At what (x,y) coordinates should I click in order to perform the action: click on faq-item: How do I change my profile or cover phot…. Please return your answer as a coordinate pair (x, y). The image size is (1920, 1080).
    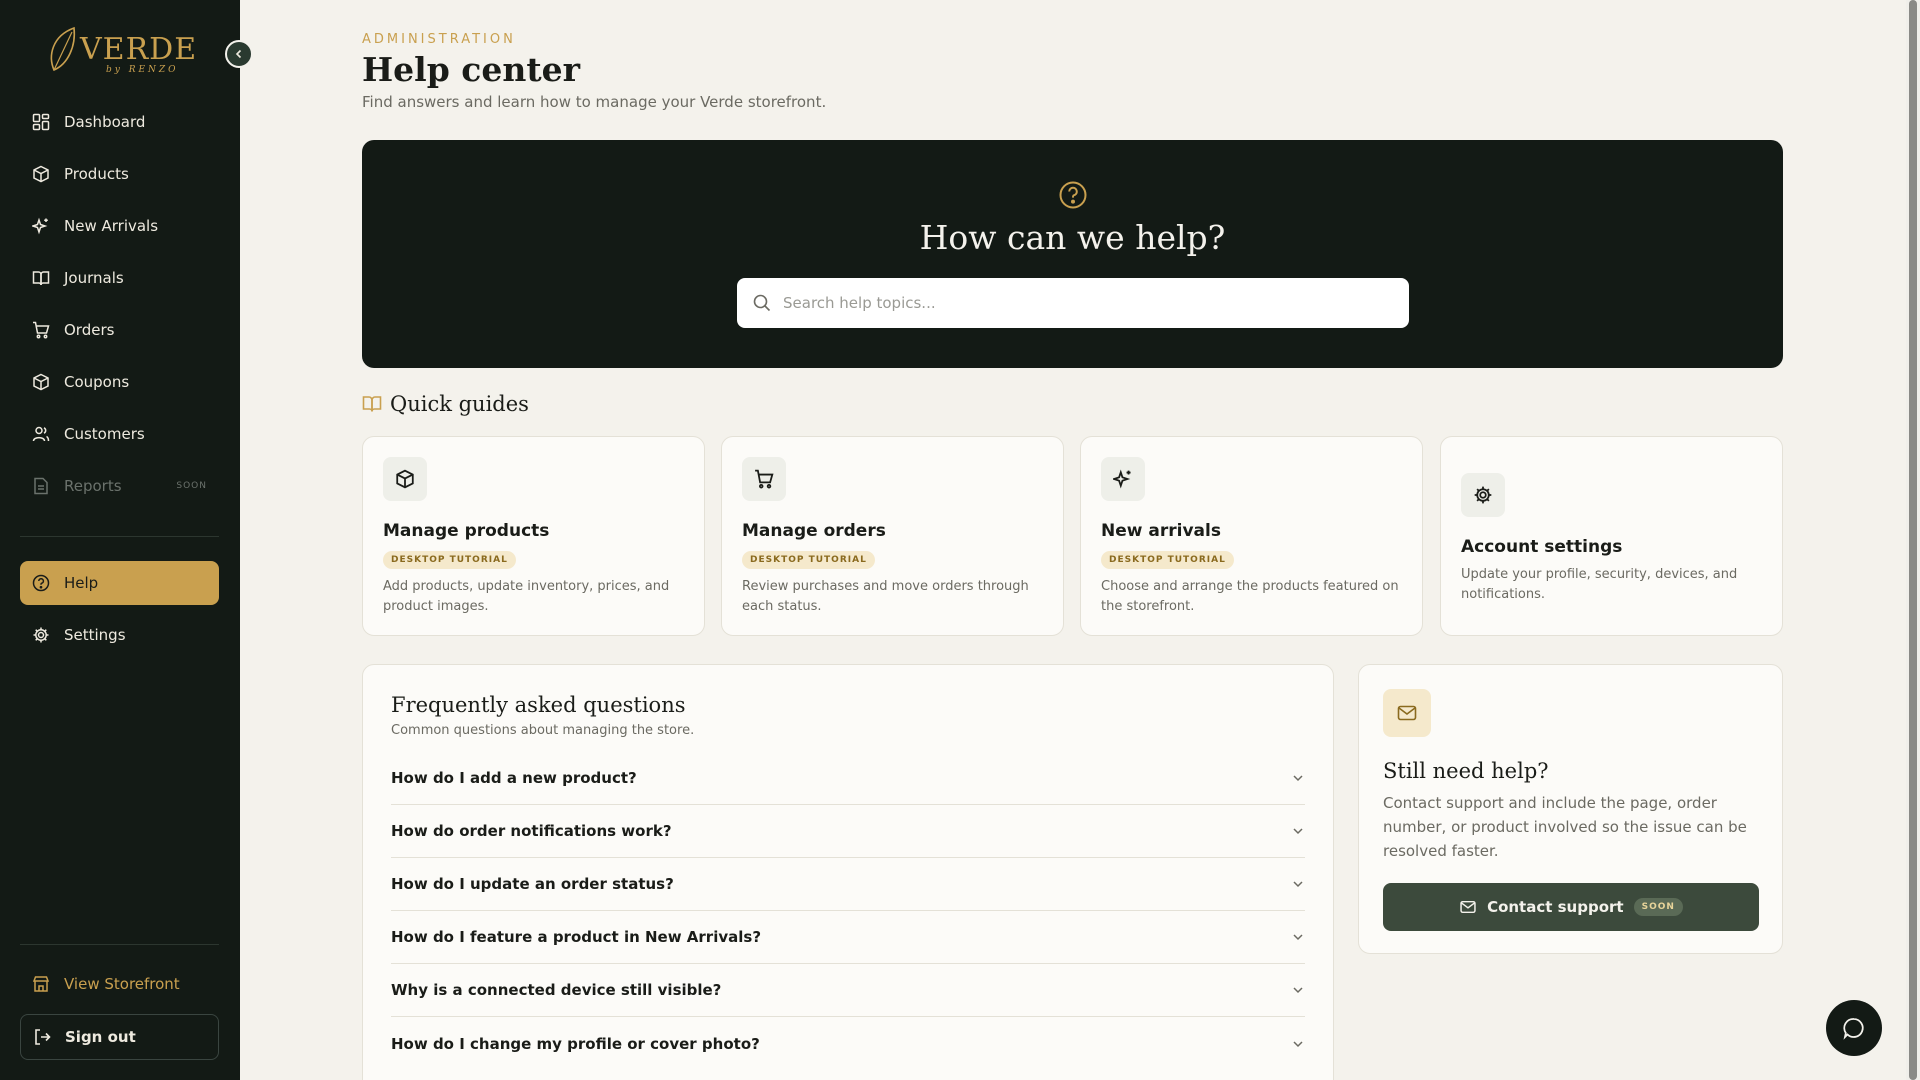
    Looking at the image, I should click on (848, 1043).